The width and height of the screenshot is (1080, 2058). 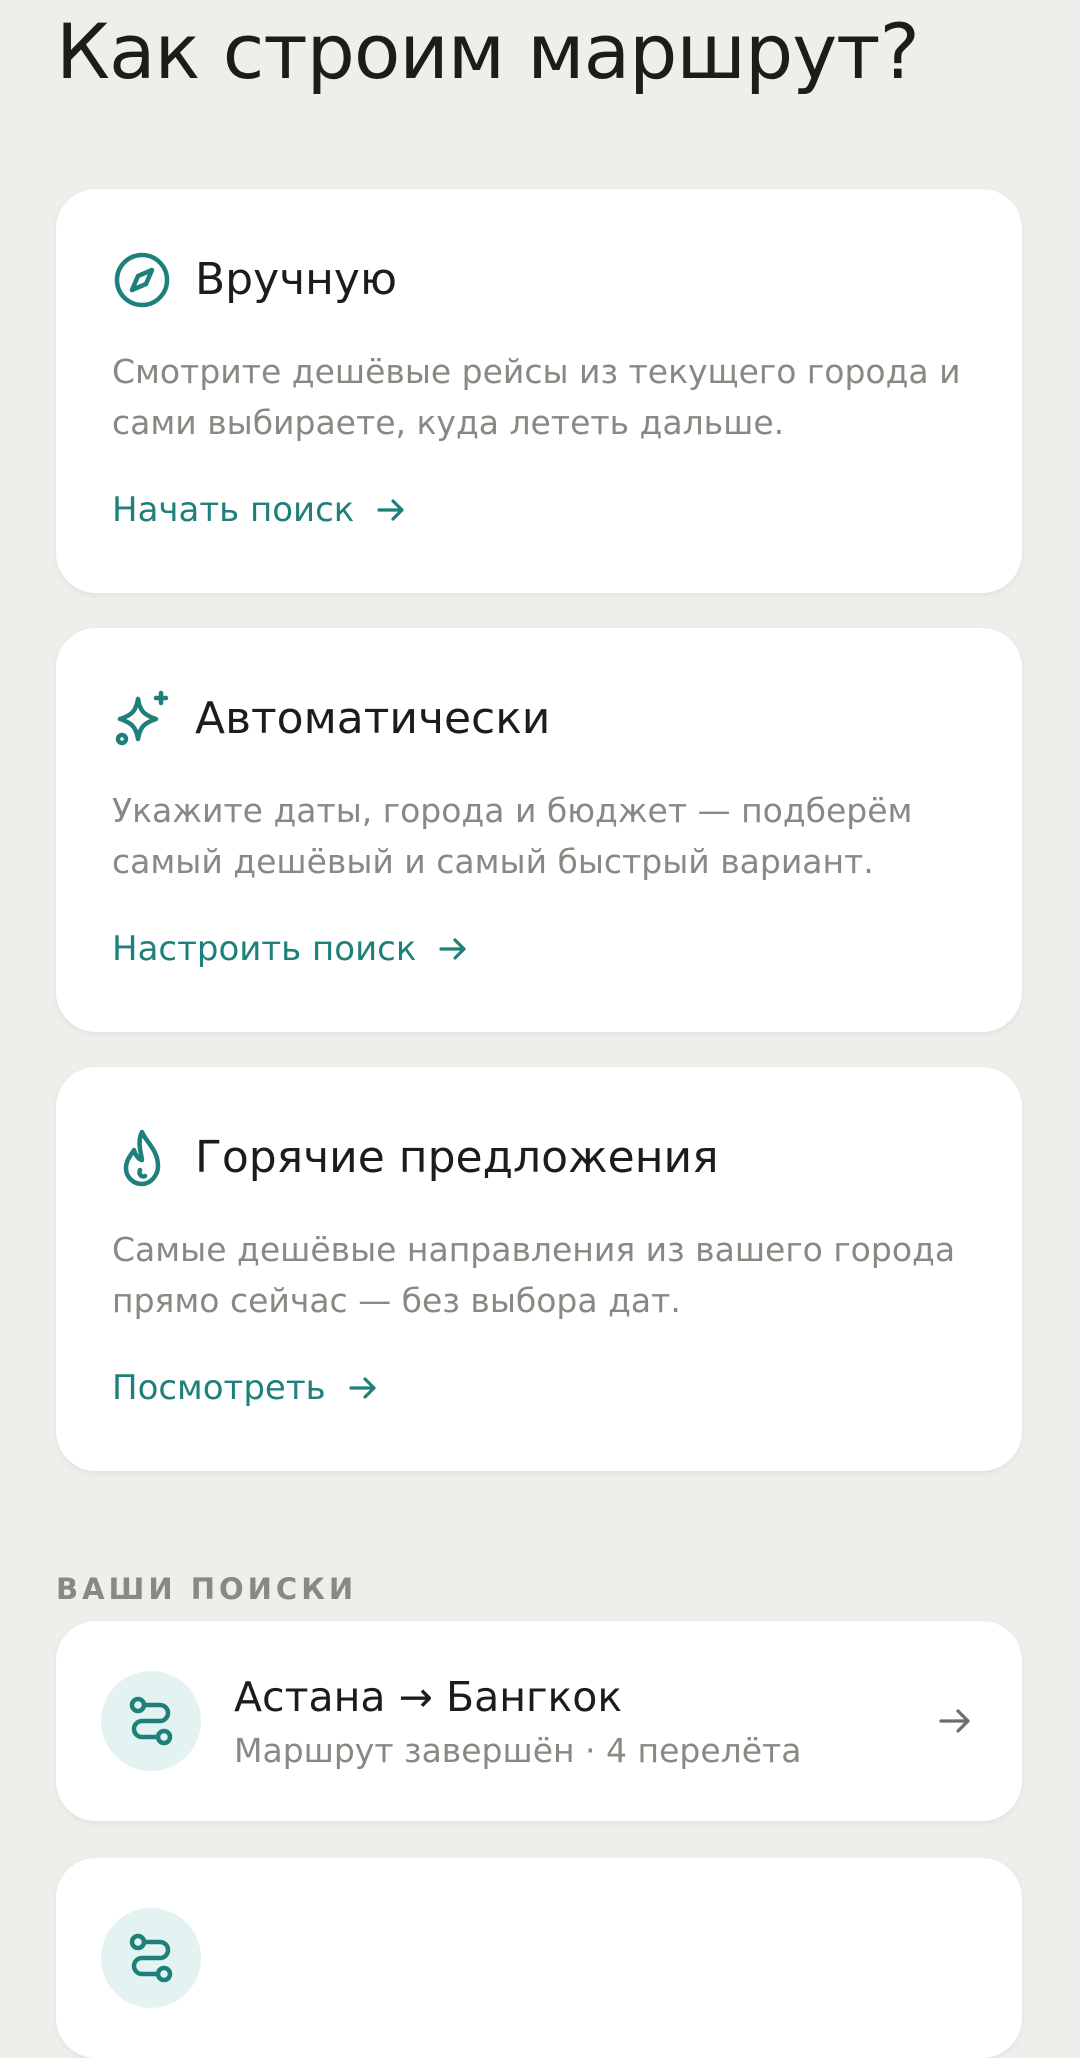 What do you see at coordinates (488, 51) in the screenshot?
I see `page-title: Как строим маршрут?` at bounding box center [488, 51].